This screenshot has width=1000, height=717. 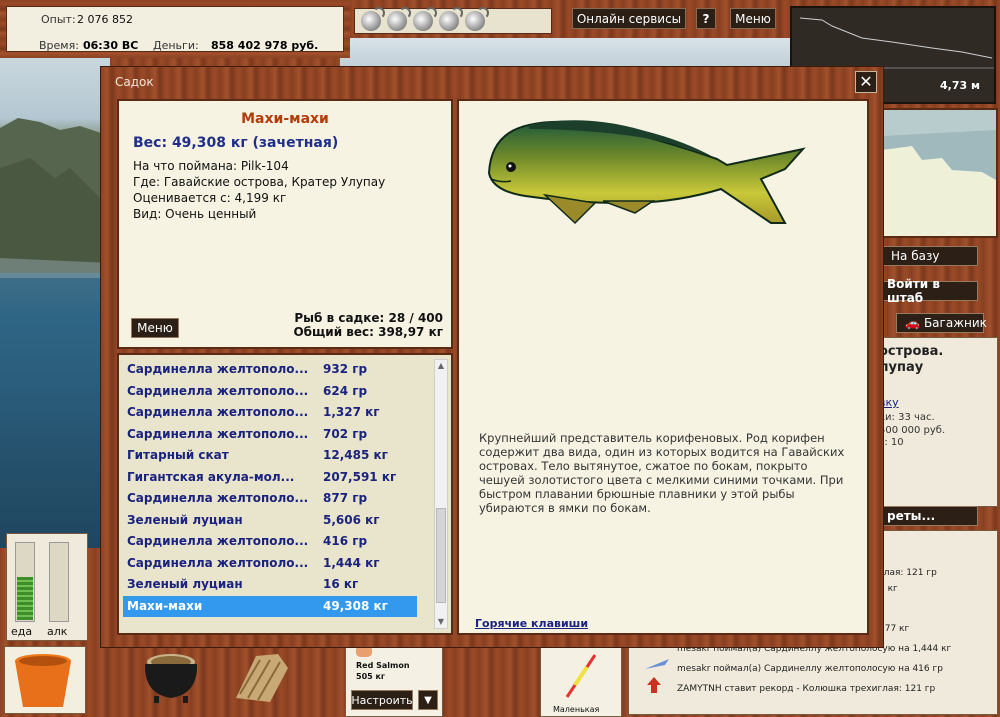 I want to click on catch-weight: 12,485 кг, so click(x=355, y=455).